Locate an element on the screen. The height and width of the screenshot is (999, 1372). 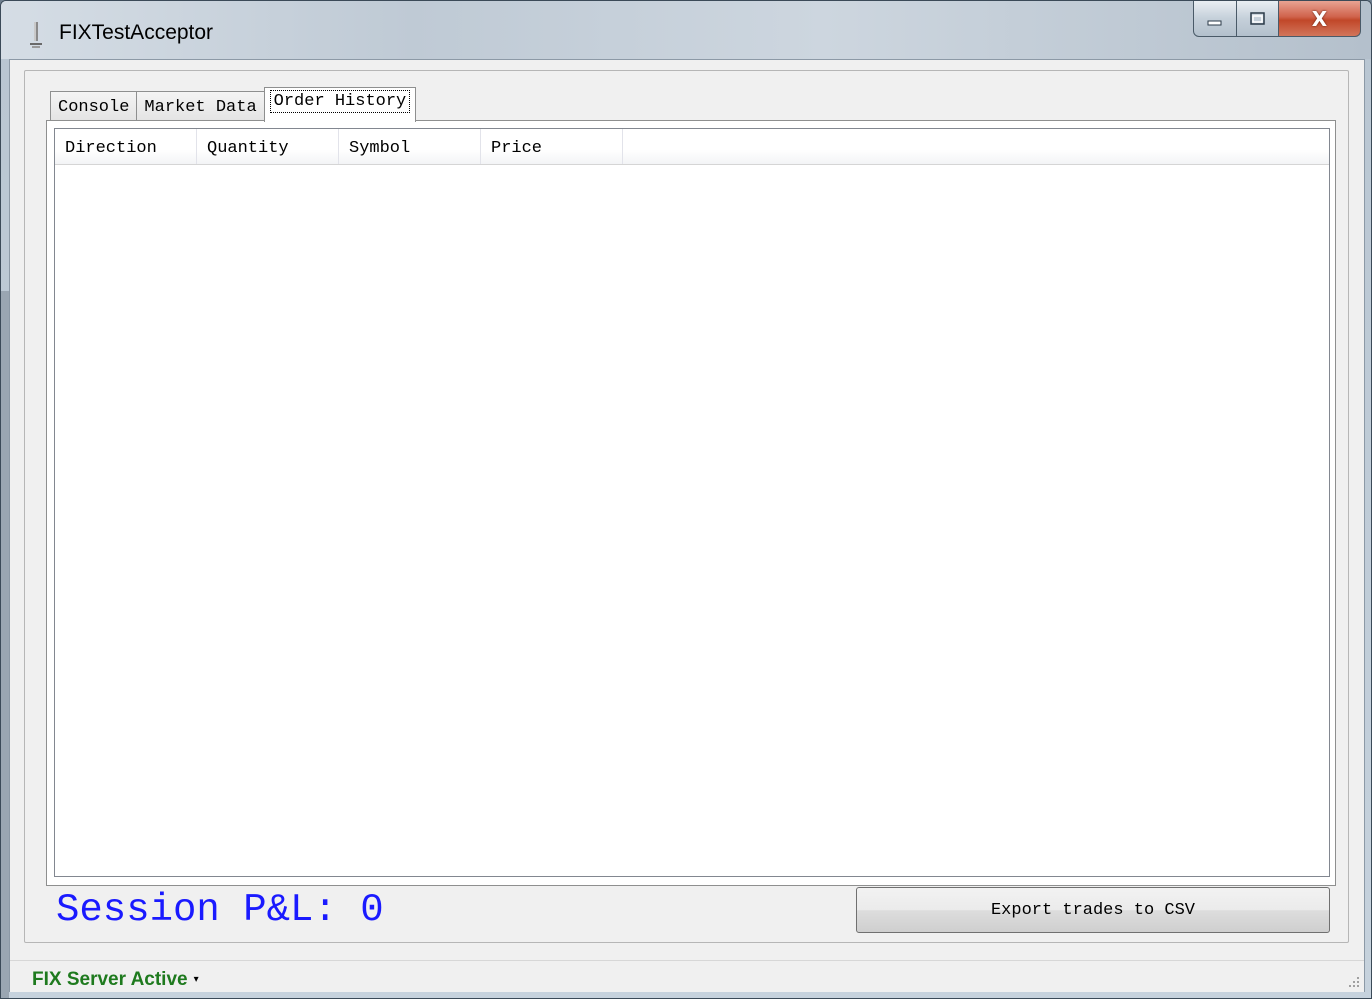
column-header-quantity: Quantity is located at coordinates (268, 146).